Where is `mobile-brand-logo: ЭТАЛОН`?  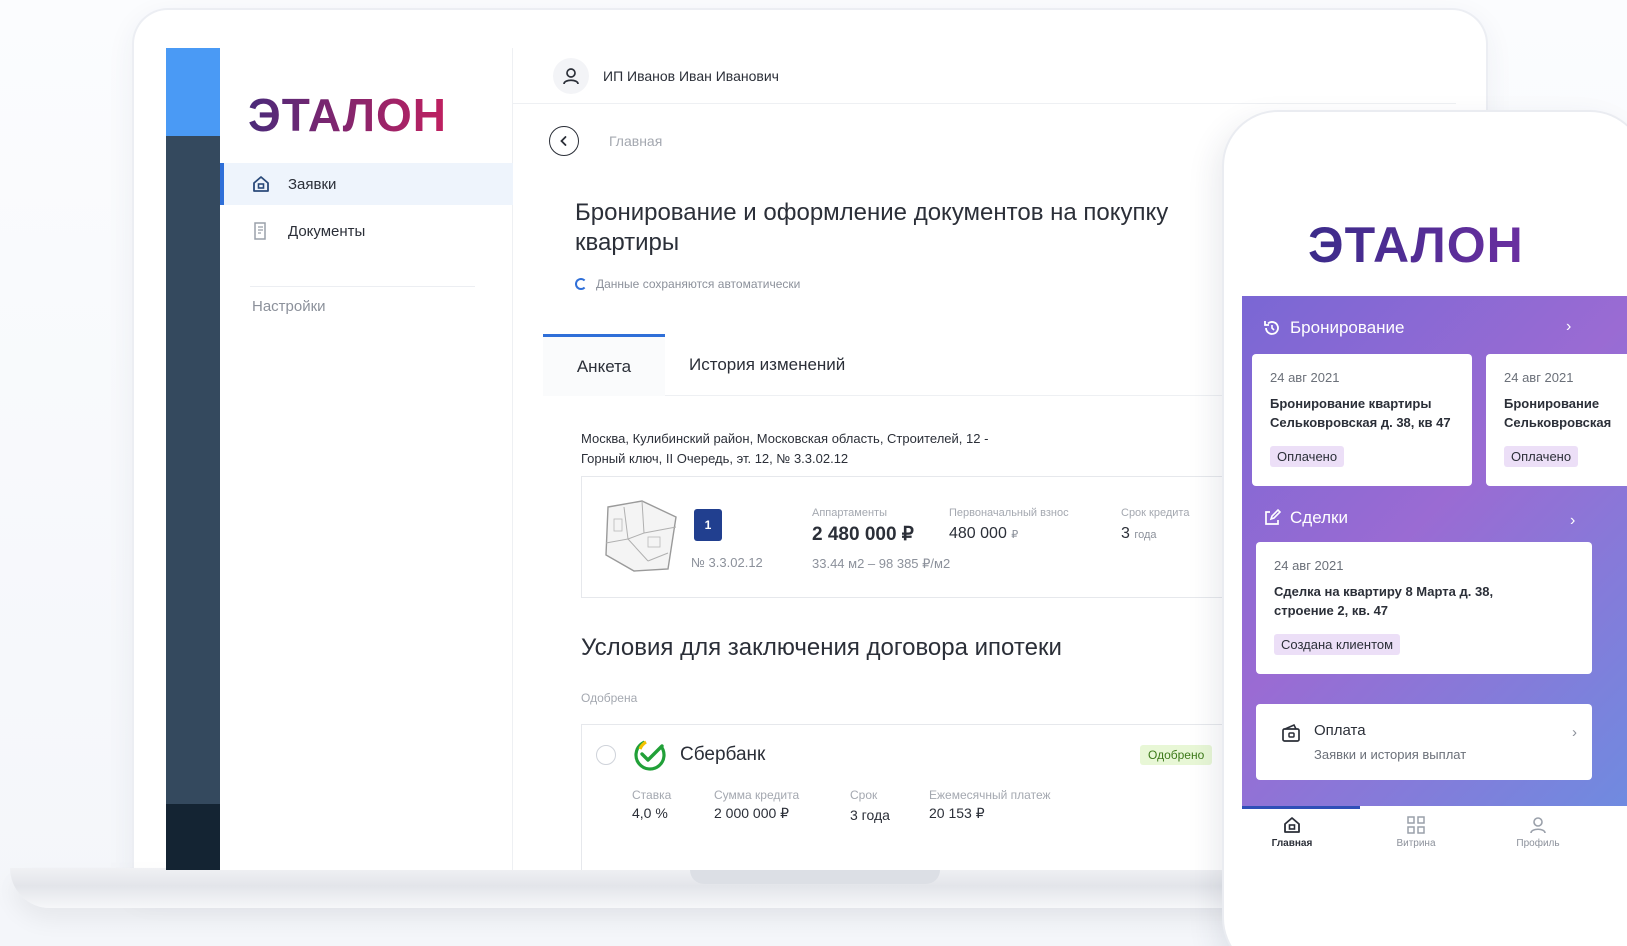
mobile-brand-logo: ЭТАЛОН is located at coordinates (1416, 245).